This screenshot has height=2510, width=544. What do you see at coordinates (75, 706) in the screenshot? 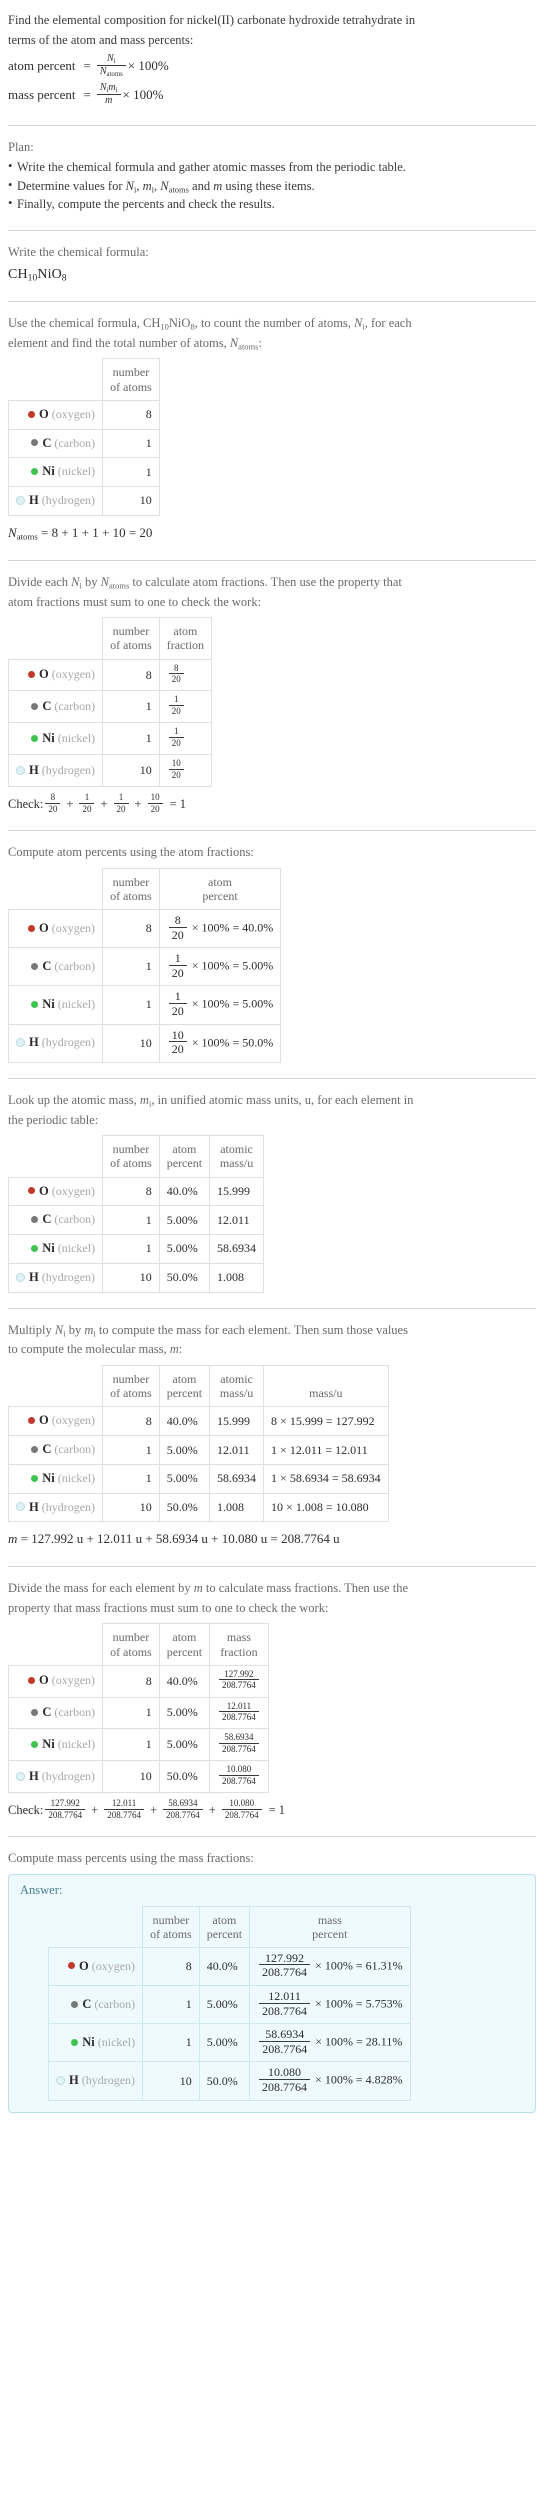
I see `element-name: (carbon)` at bounding box center [75, 706].